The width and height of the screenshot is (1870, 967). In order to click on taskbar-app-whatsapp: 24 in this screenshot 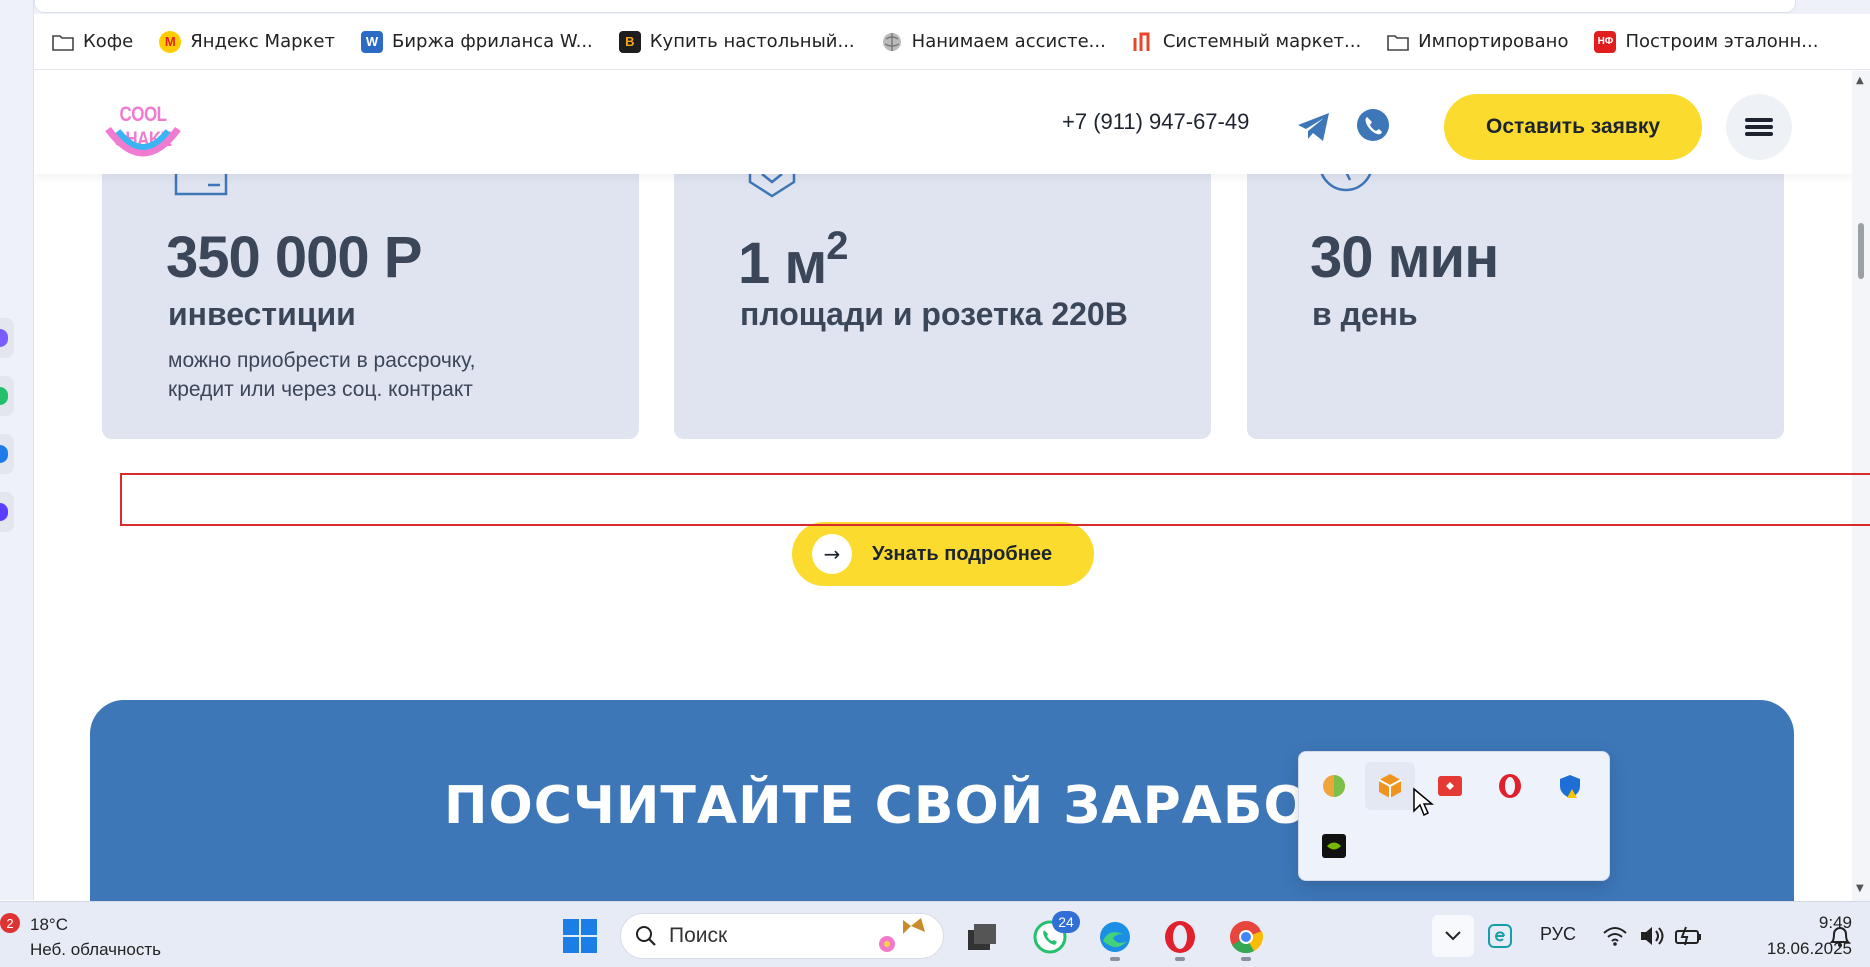, I will do `click(1054, 935)`.